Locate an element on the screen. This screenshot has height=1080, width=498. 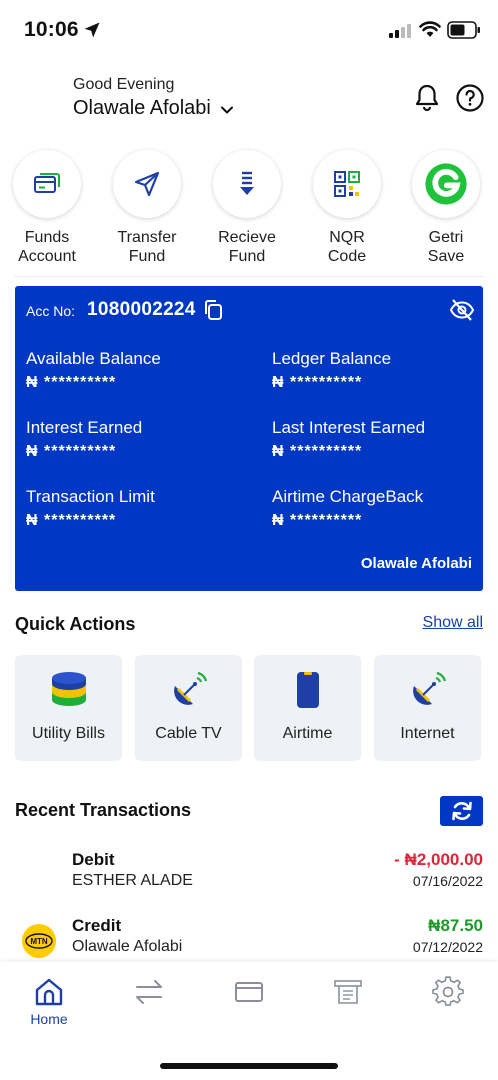
transaction-amount: - ₦2,000.00 is located at coordinates (438, 859).